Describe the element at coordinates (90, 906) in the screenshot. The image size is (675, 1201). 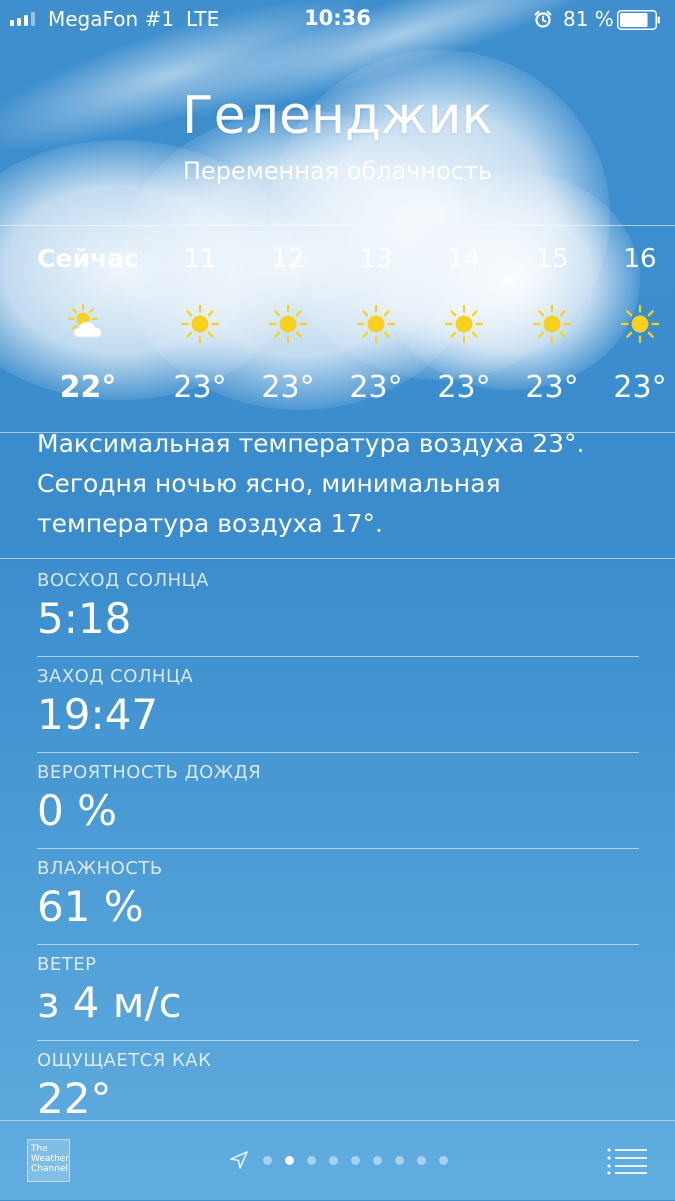
I see `humidity-value: 61 %` at that location.